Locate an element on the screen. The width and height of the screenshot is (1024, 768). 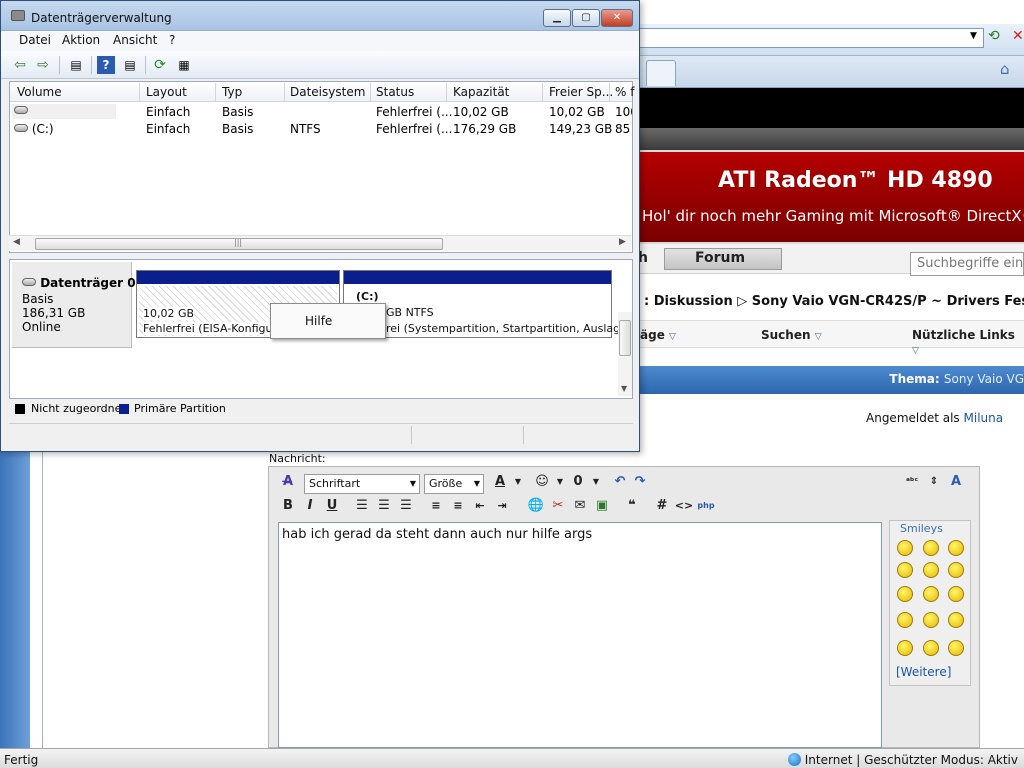
console-tree-icon: ▤ is located at coordinates (76, 65).